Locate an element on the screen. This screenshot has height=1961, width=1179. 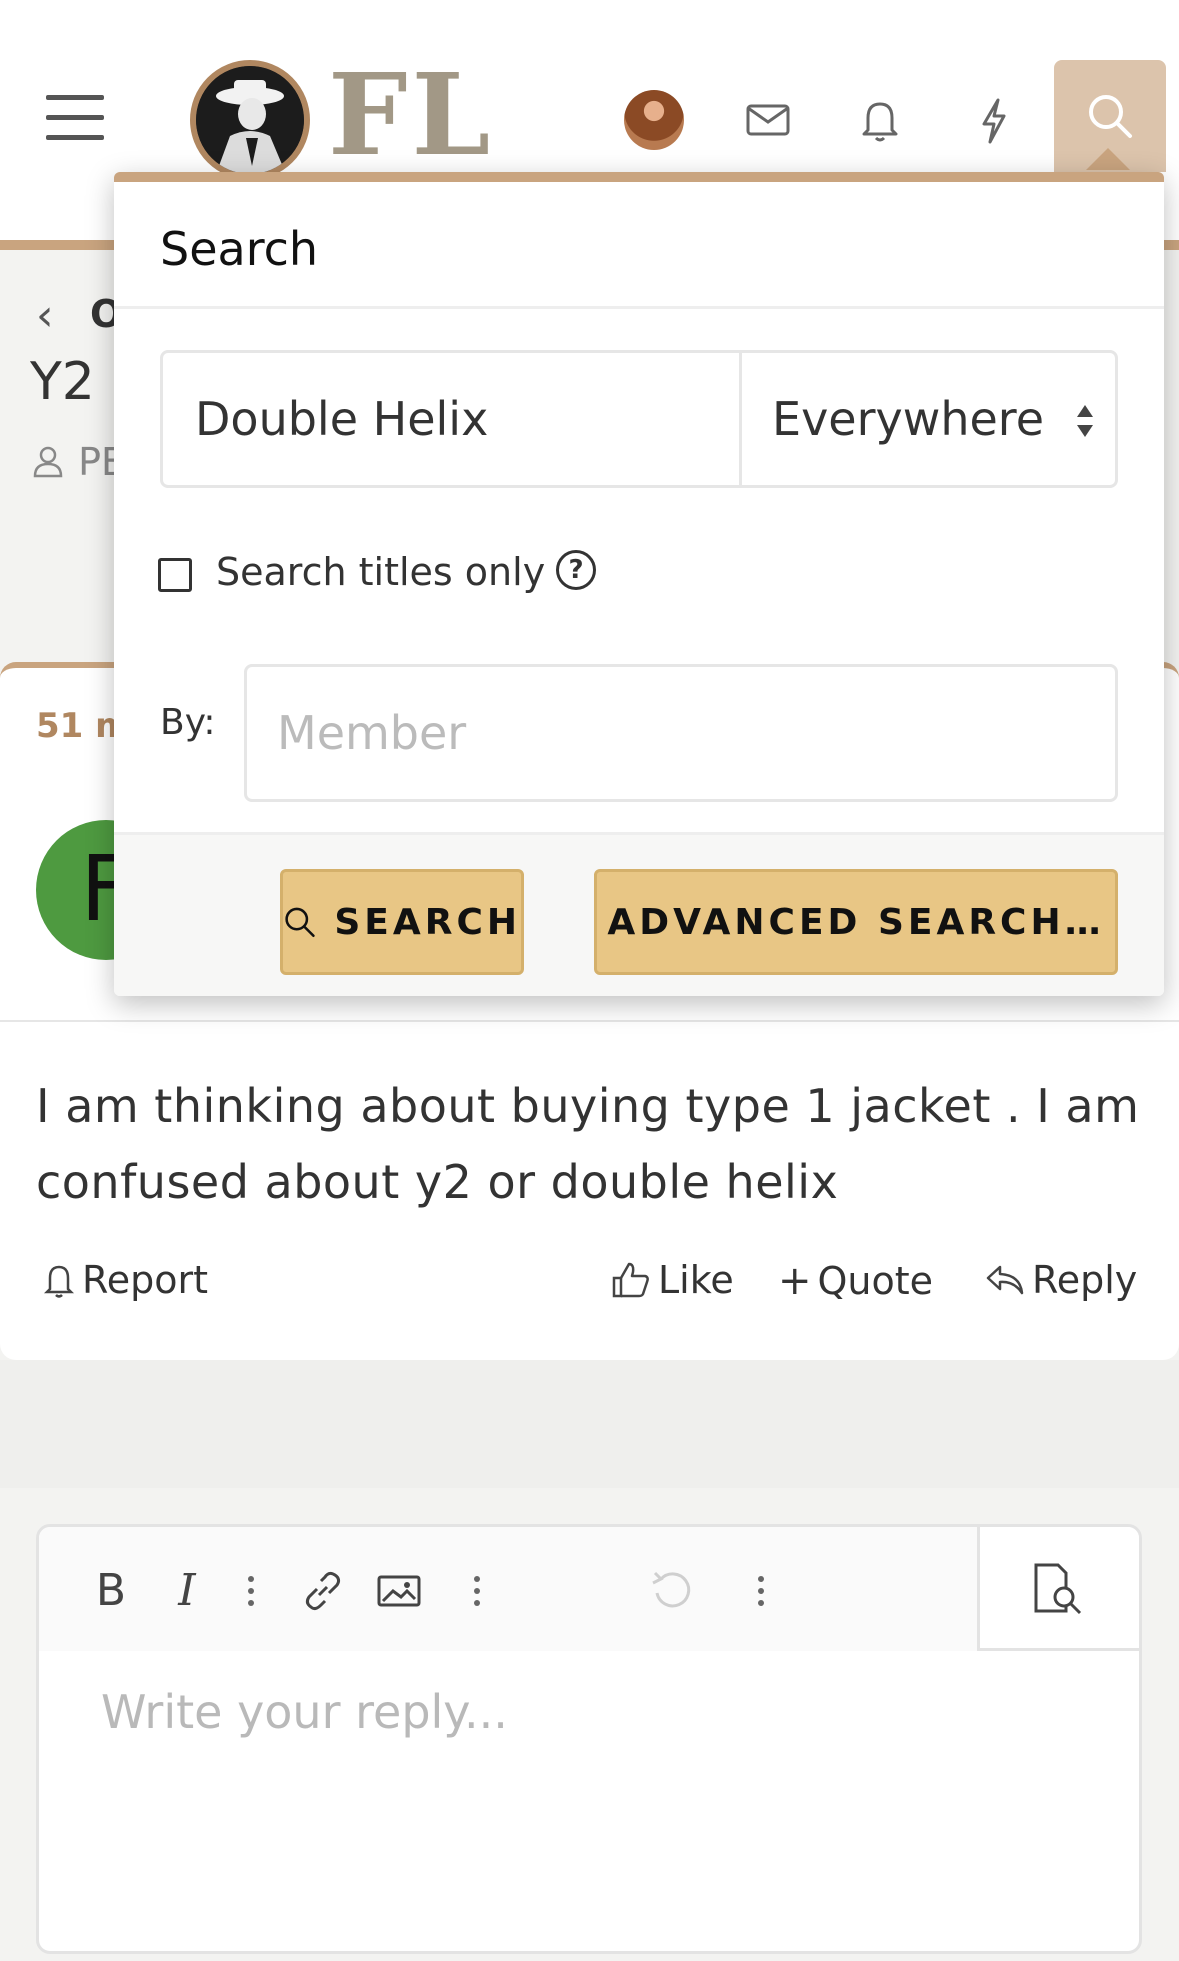
search-submit-button: SEARCH is located at coordinates (402, 922).